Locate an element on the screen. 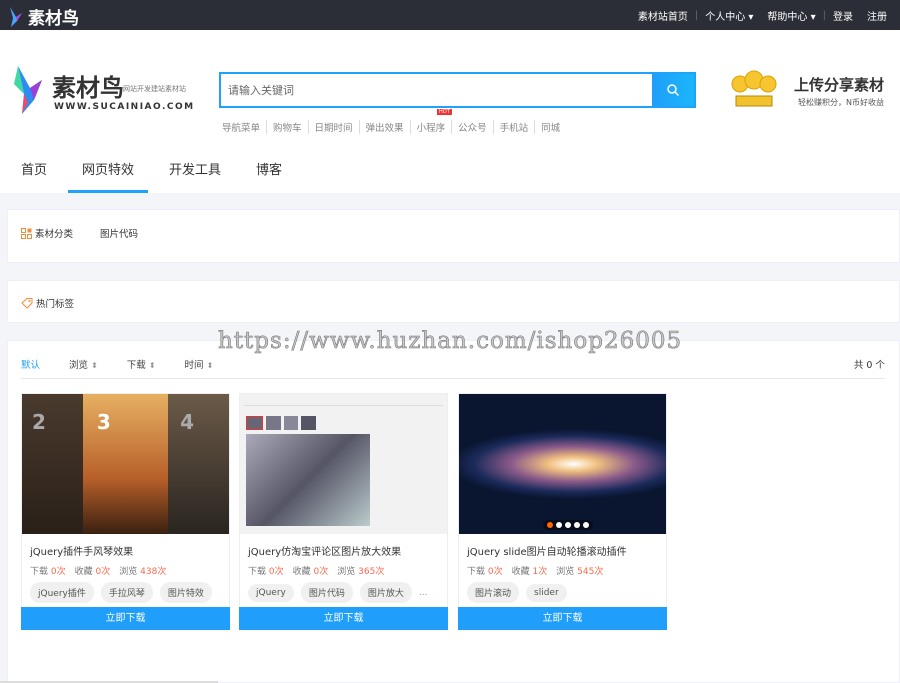 Image resolution: width=900 pixels, height=683 pixels. thumb-panel-number: 3 is located at coordinates (125, 464).